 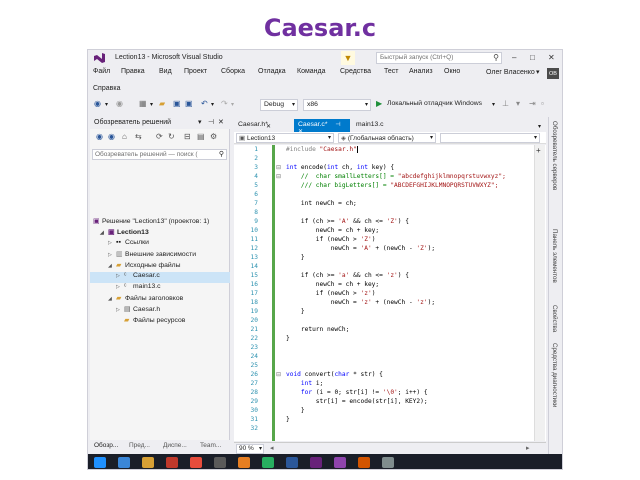 I want to click on menu-test: Тест, so click(x=391, y=71).